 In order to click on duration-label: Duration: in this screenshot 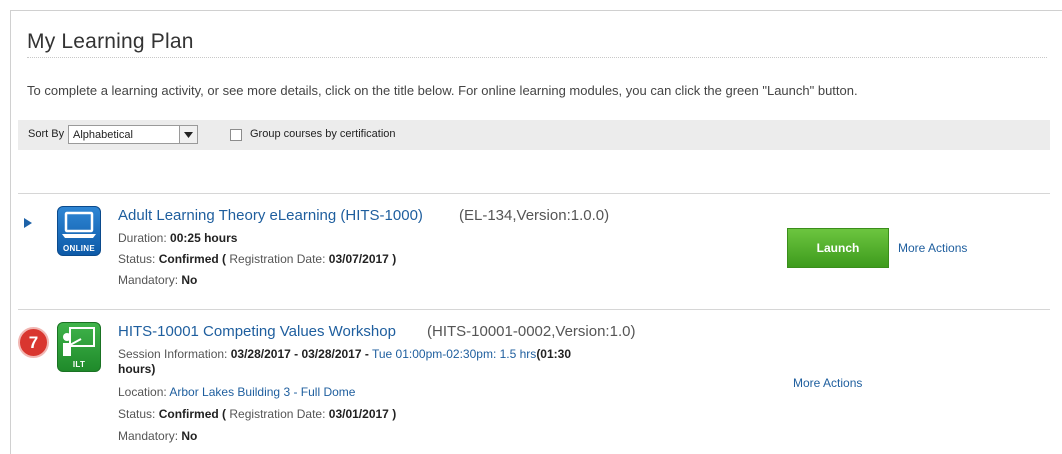, I will do `click(142, 238)`.